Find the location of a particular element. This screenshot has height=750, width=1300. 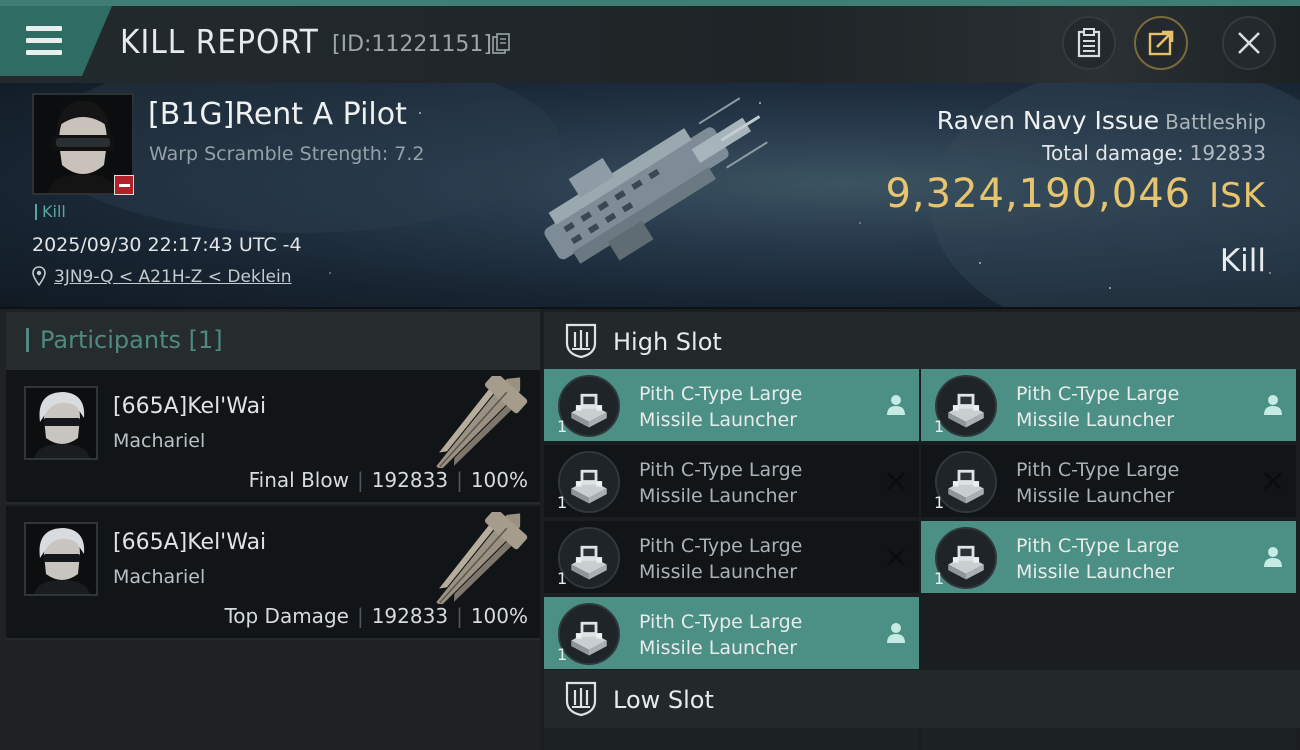

victim-ship-name: Raven Navy Issue Battleship is located at coordinates (1101, 120).